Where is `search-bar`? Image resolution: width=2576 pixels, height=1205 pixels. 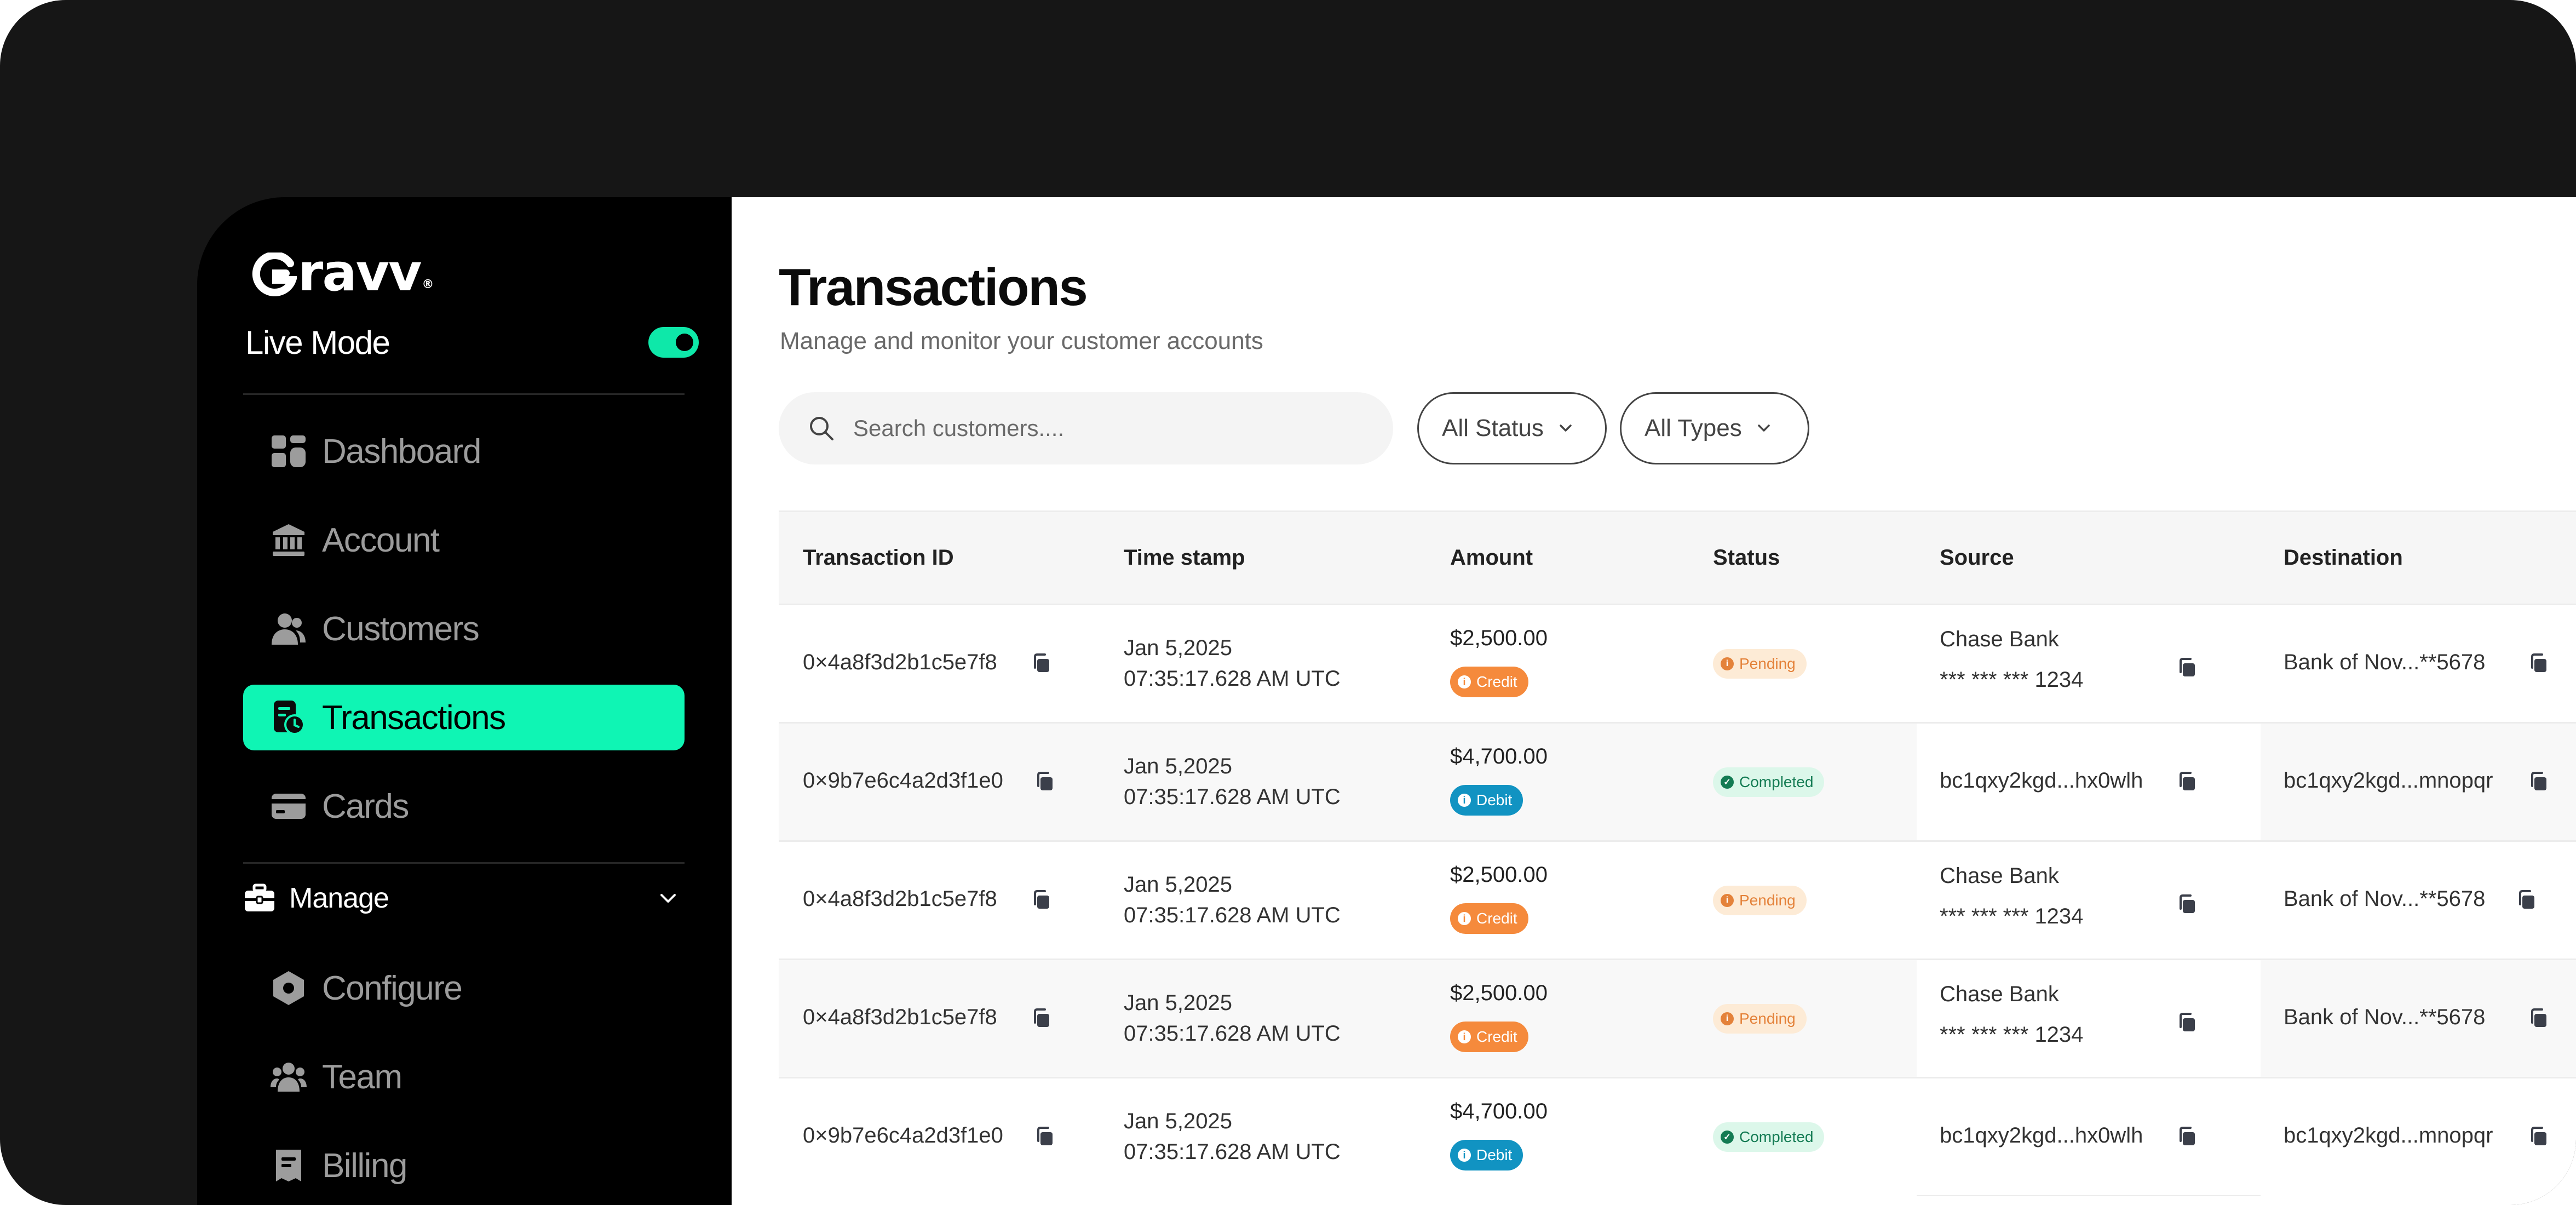
search-bar is located at coordinates (1086, 428).